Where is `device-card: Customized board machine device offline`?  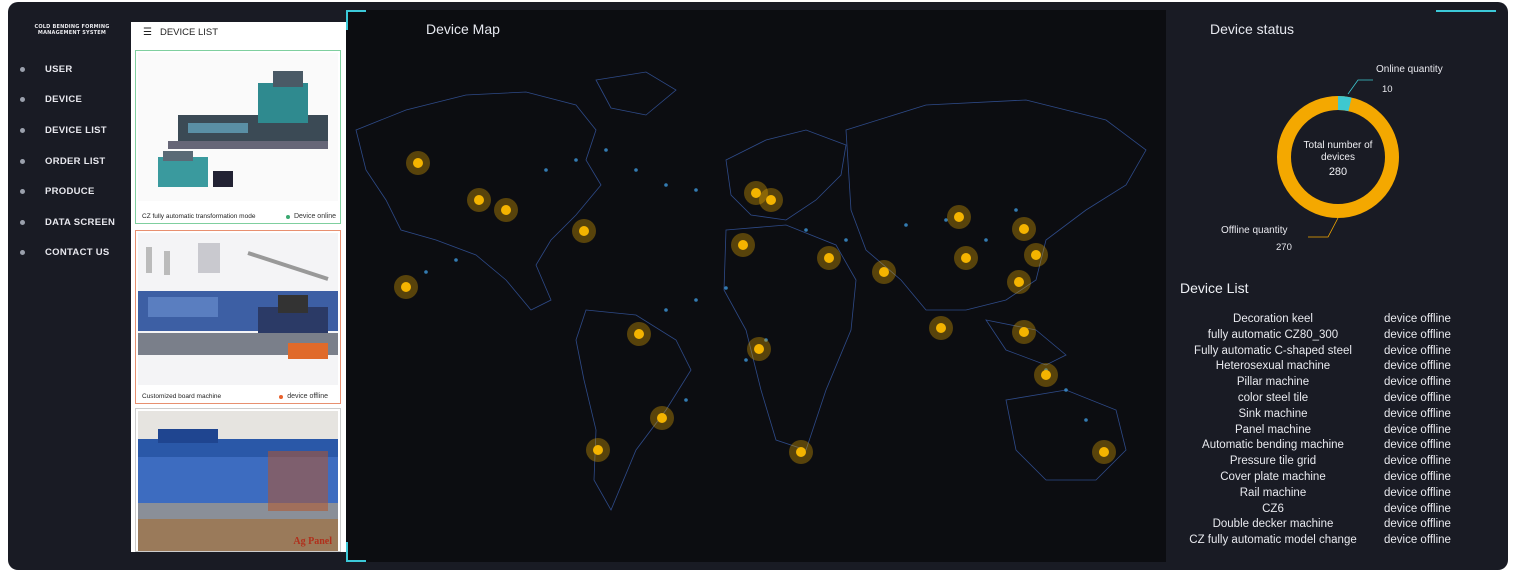
device-card: Customized board machine device offline is located at coordinates (238, 317).